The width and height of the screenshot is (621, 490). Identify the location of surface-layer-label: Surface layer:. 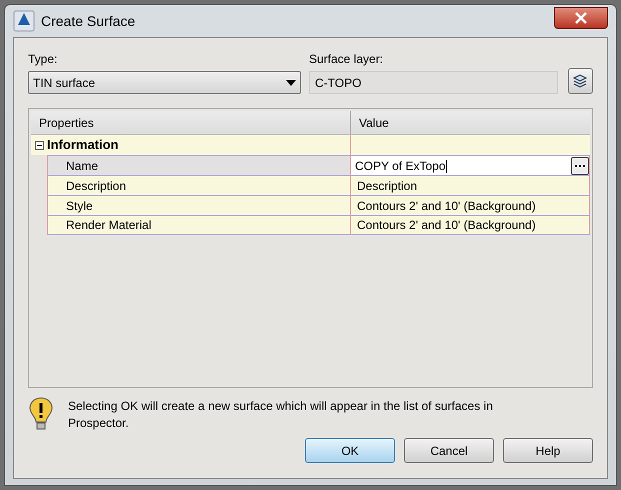
(346, 59).